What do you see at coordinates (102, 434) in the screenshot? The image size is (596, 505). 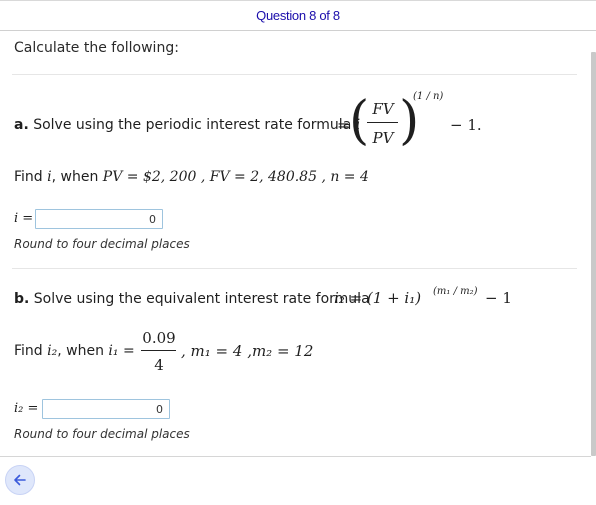 I see `round-note-b: Round to four decimal places` at bounding box center [102, 434].